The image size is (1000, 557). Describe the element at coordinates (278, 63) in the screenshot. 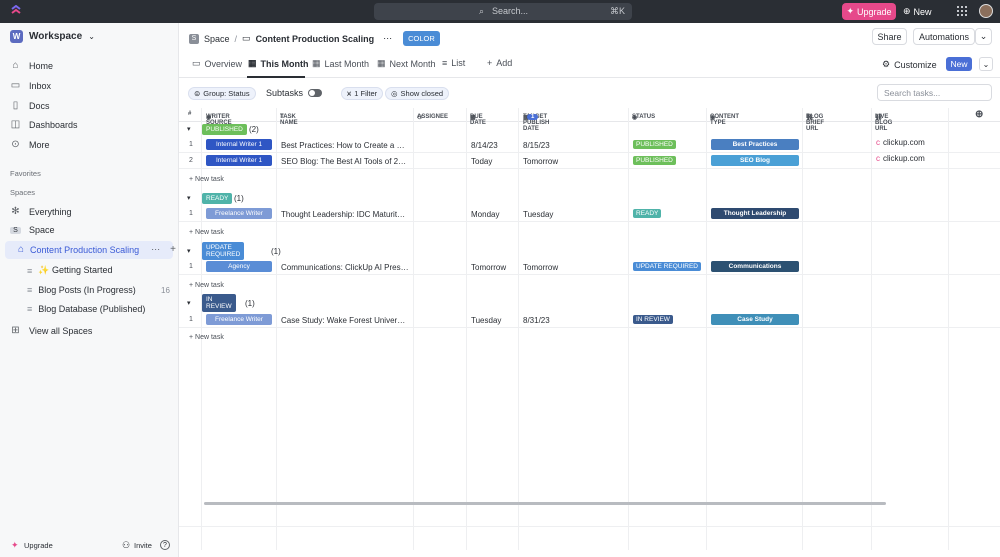

I see `tab-this-month: ▦ This Month` at that location.